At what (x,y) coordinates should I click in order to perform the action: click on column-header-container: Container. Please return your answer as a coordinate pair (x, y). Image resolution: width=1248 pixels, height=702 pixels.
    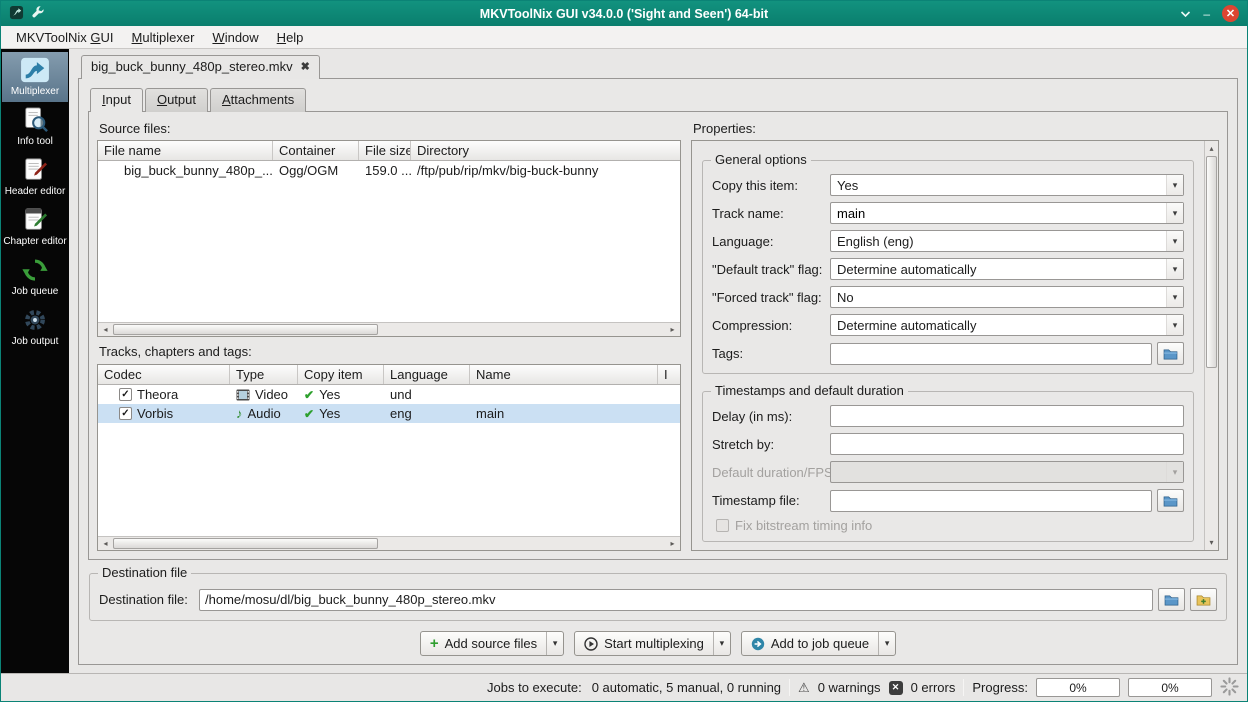
    Looking at the image, I should click on (316, 150).